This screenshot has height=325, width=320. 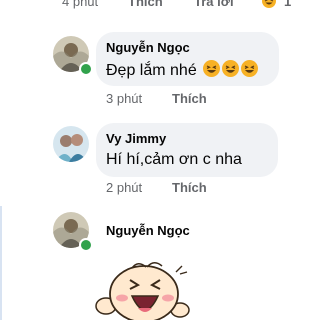 I want to click on comment-text: Đẹp lắm nhé, so click(x=182, y=70).